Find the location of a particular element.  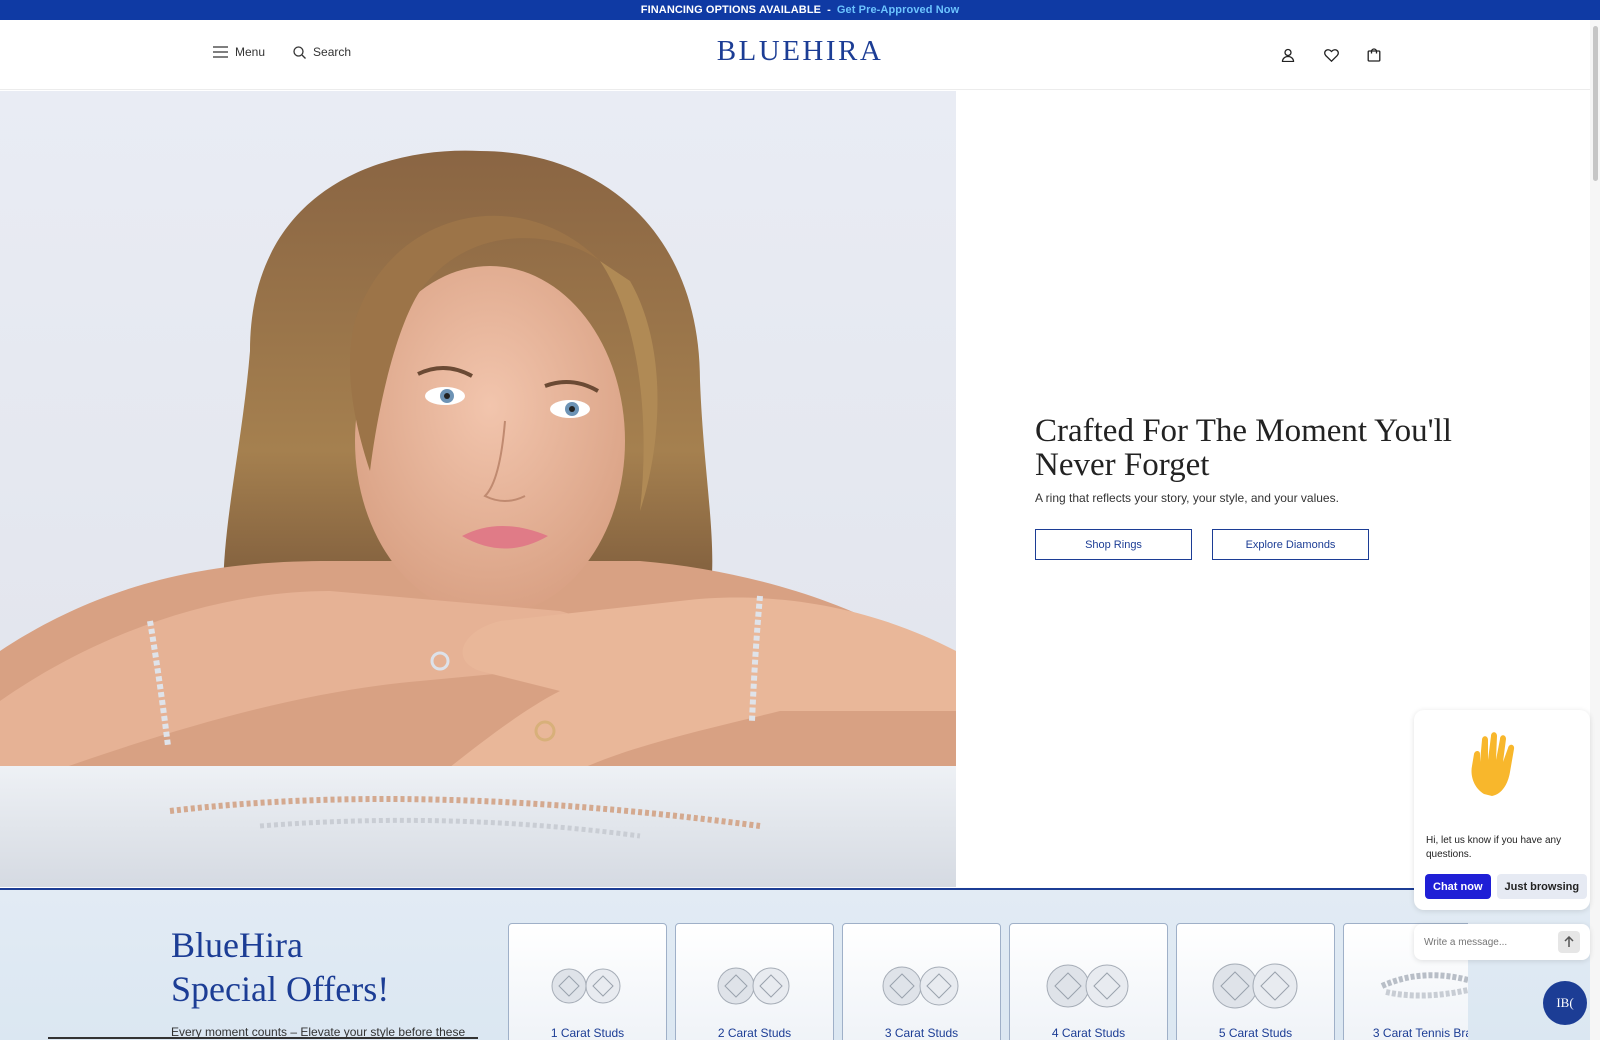

chat-launcher-button: IB( is located at coordinates (1565, 1003).